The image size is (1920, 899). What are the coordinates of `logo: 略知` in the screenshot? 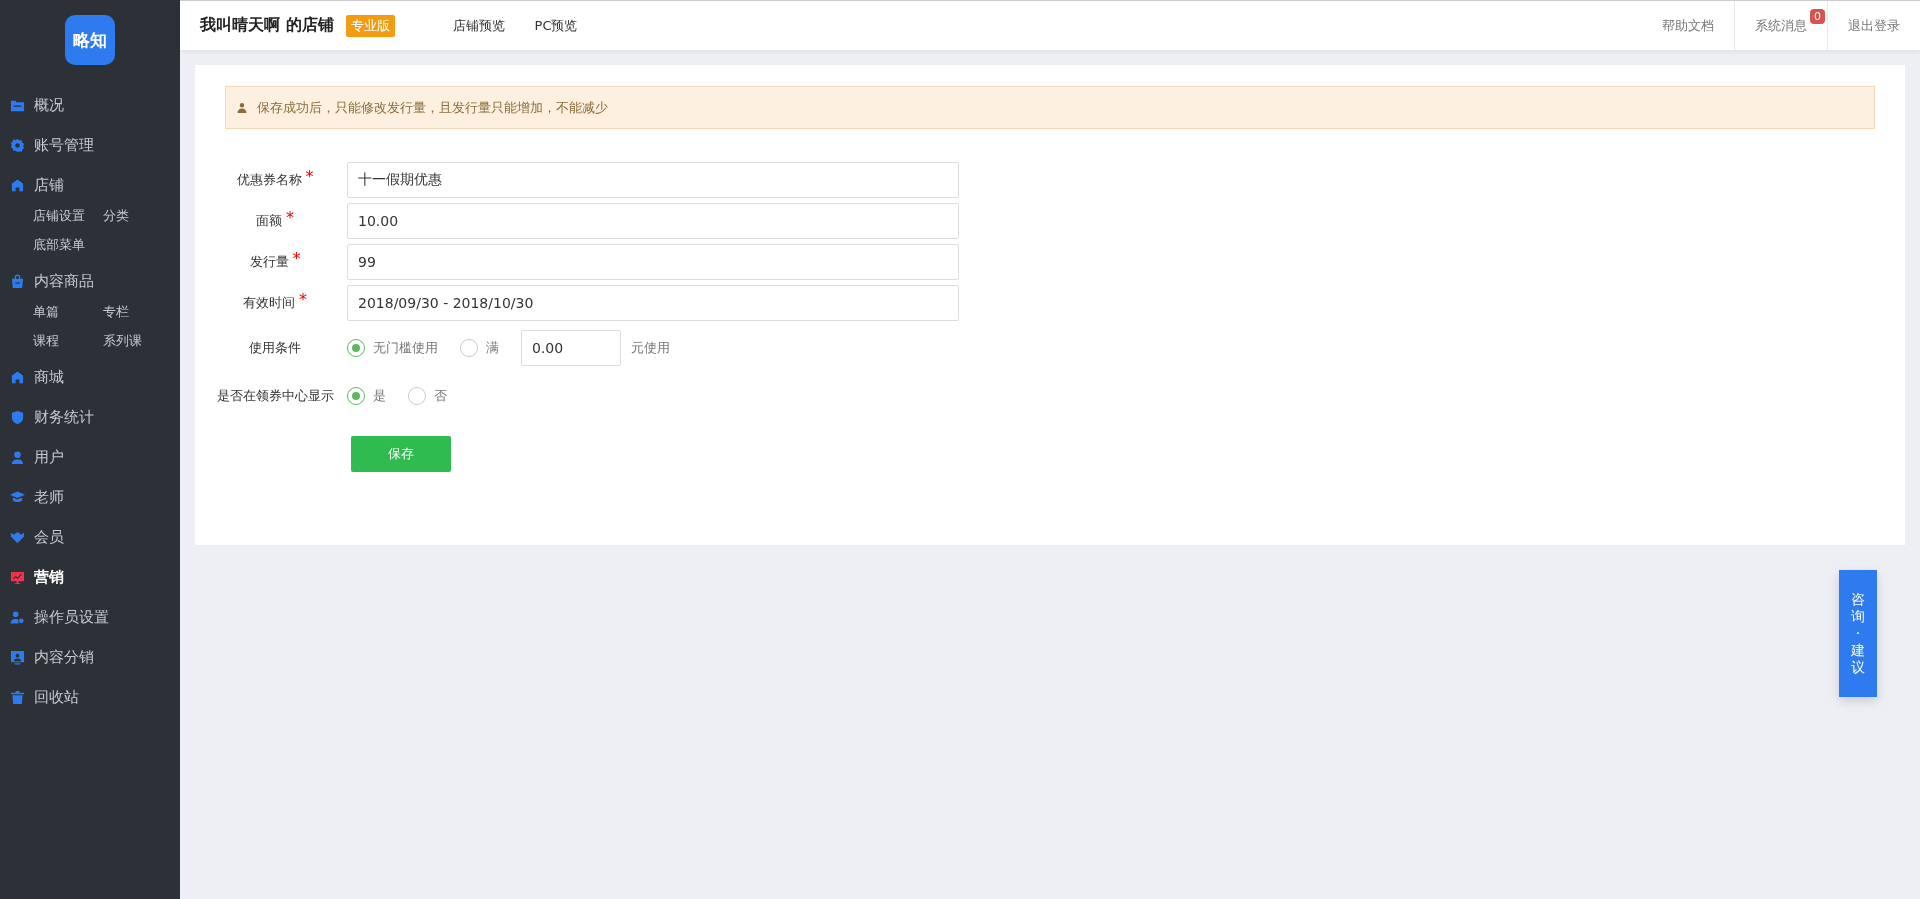 It's located at (90, 40).